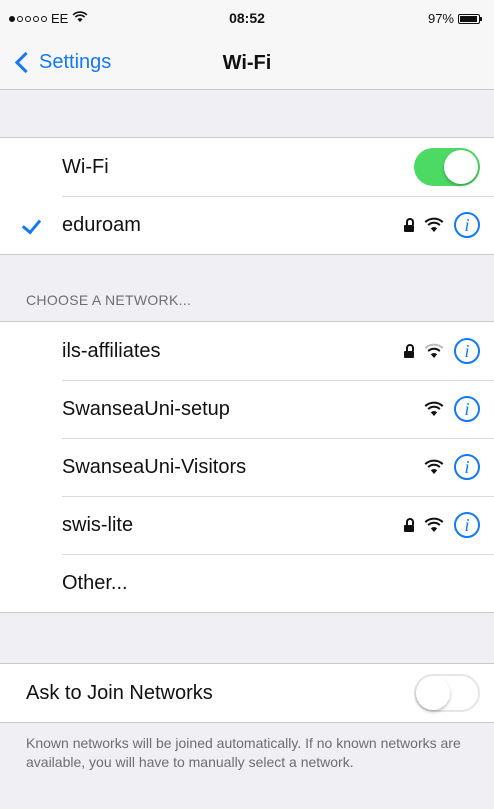 The width and height of the screenshot is (494, 809). Describe the element at coordinates (247, 351) in the screenshot. I see `network-row: ils-affiliates i` at that location.